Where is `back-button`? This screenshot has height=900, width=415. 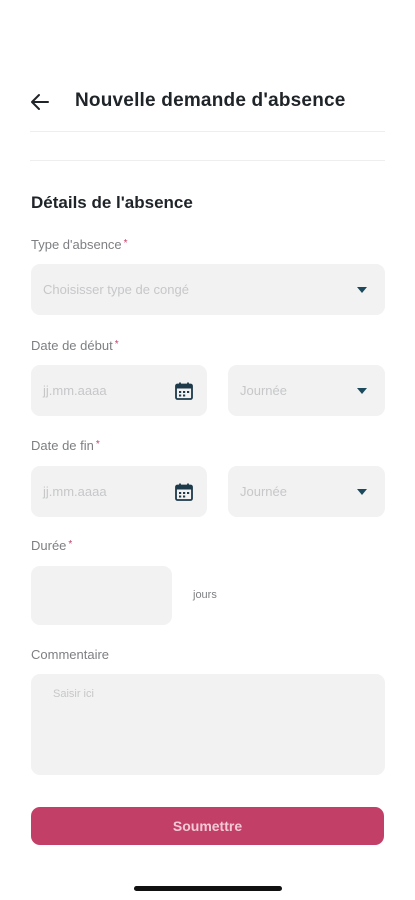 back-button is located at coordinates (40, 102).